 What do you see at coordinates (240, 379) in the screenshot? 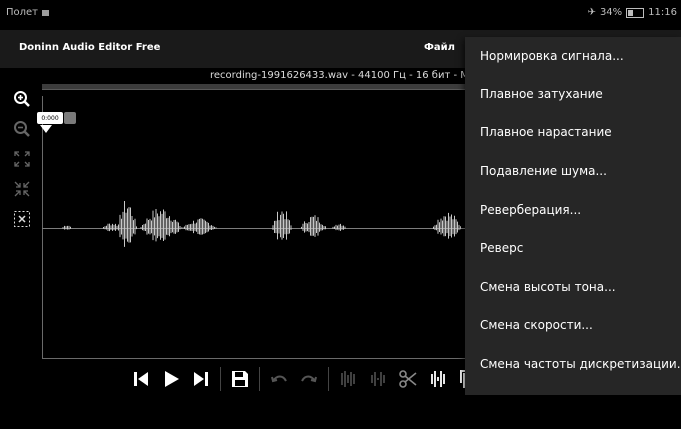
I see `save-icon` at bounding box center [240, 379].